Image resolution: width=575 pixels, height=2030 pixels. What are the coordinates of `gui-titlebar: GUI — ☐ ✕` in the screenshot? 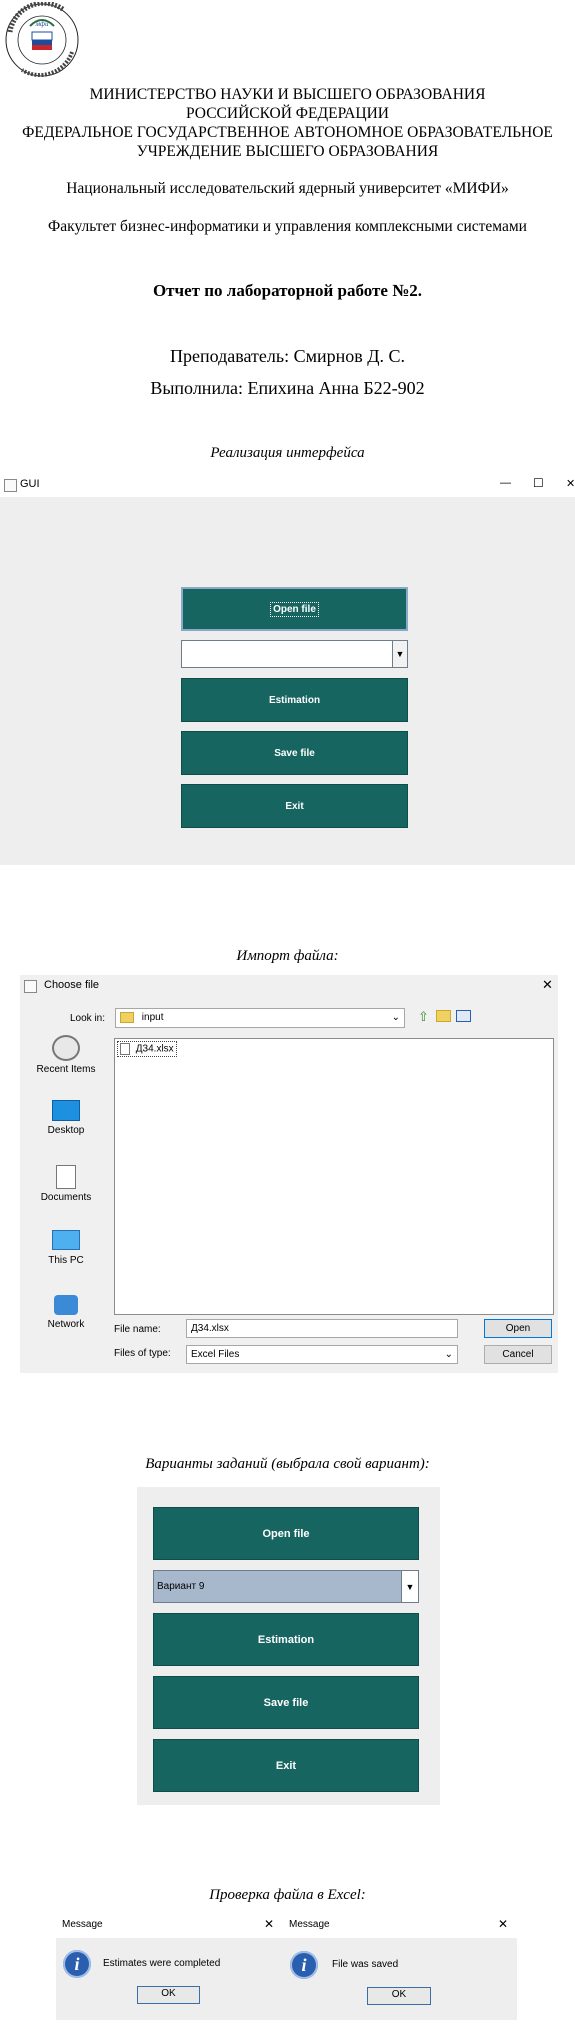 It's located at (287, 485).